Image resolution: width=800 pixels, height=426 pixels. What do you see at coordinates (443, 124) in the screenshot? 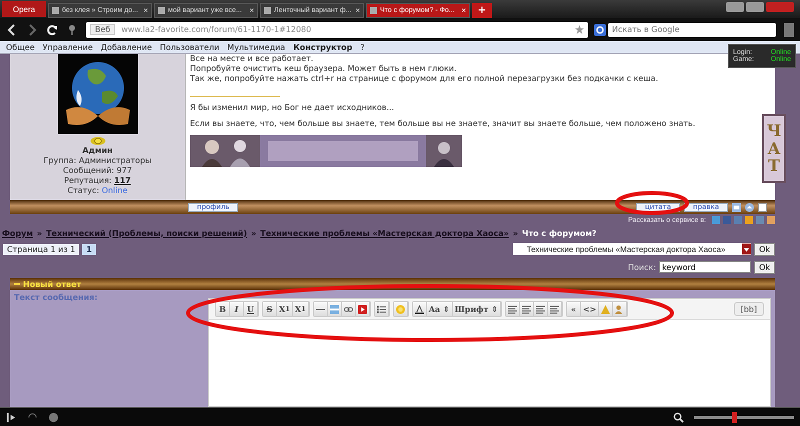
I see `signature-text: Если вы знаете, что, чем больше вы знаете, тем больше вы не знаете, значит вы знаете больше, чем положено знать.` at bounding box center [443, 124].